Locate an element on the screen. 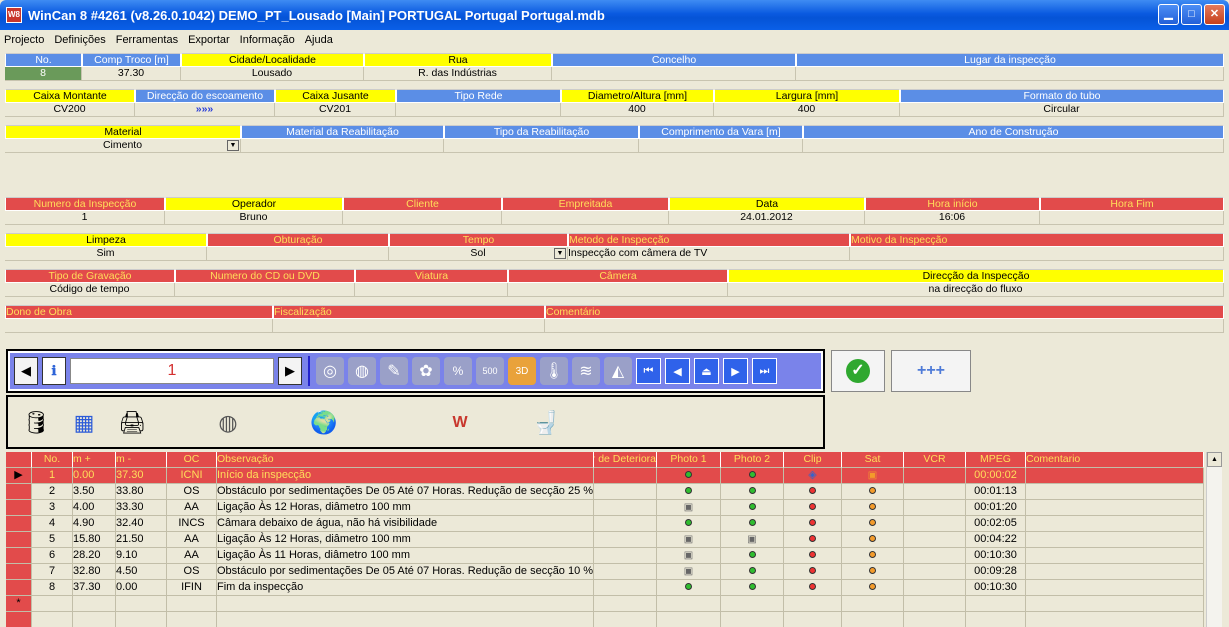 Image resolution: width=1229 pixels, height=627 pixels. field-limpeza: Sim is located at coordinates (106, 254).